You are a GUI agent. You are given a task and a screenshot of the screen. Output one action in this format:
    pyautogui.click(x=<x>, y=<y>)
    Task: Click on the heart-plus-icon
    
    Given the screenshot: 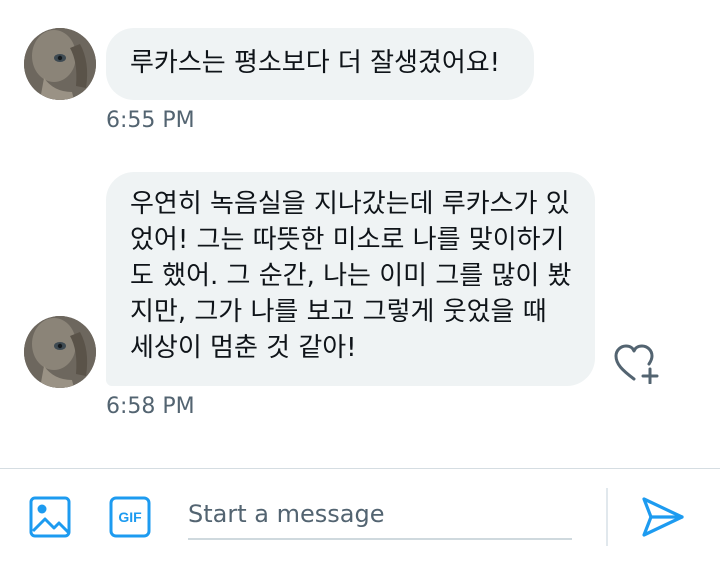 What is the action you would take?
    pyautogui.click(x=636, y=363)
    